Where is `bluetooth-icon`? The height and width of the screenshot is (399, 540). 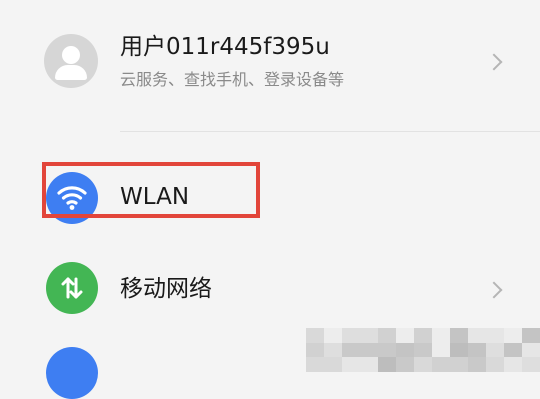 bluetooth-icon is located at coordinates (72, 373).